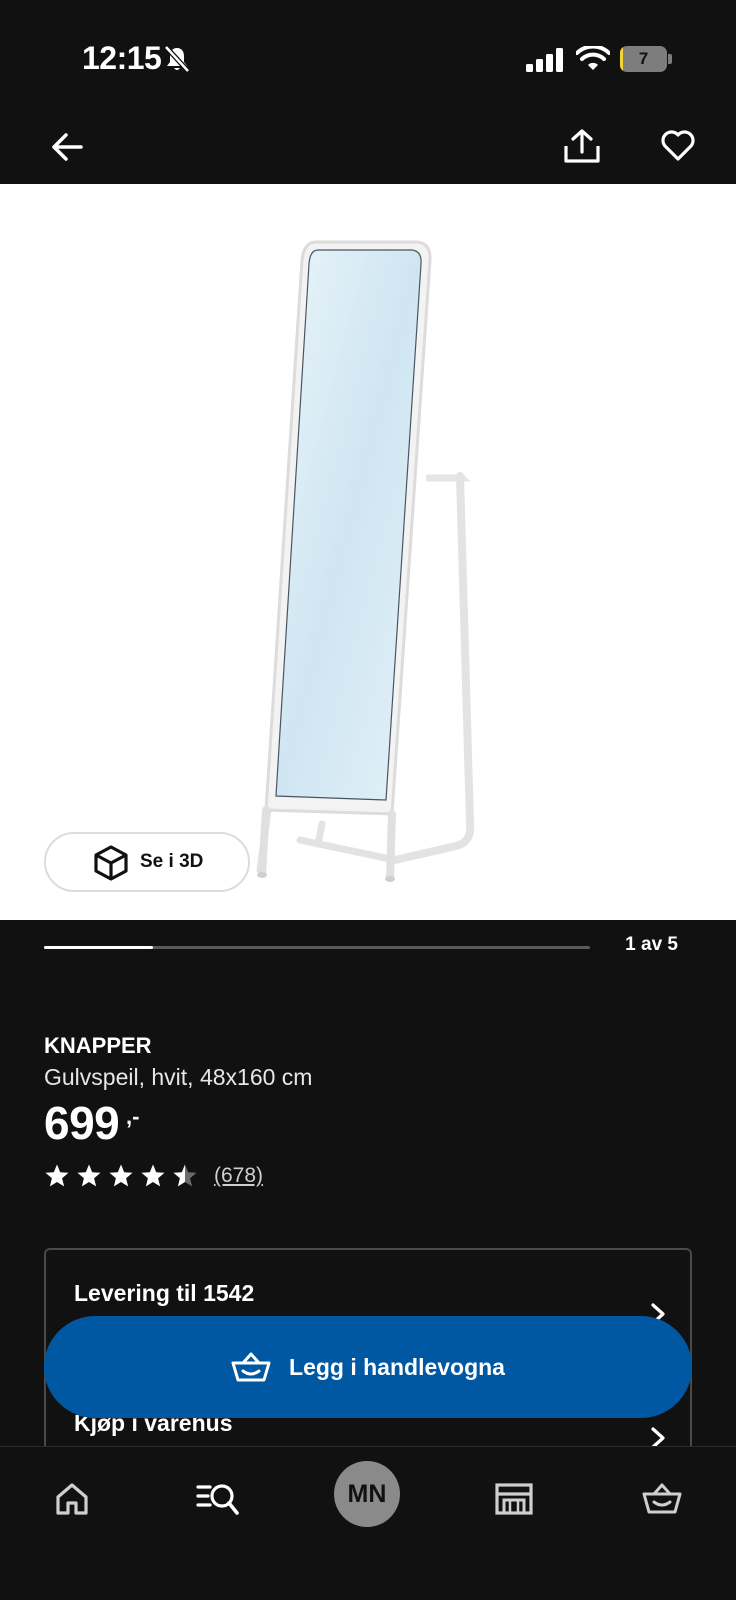 The width and height of the screenshot is (736, 1600). I want to click on back-button, so click(67, 147).